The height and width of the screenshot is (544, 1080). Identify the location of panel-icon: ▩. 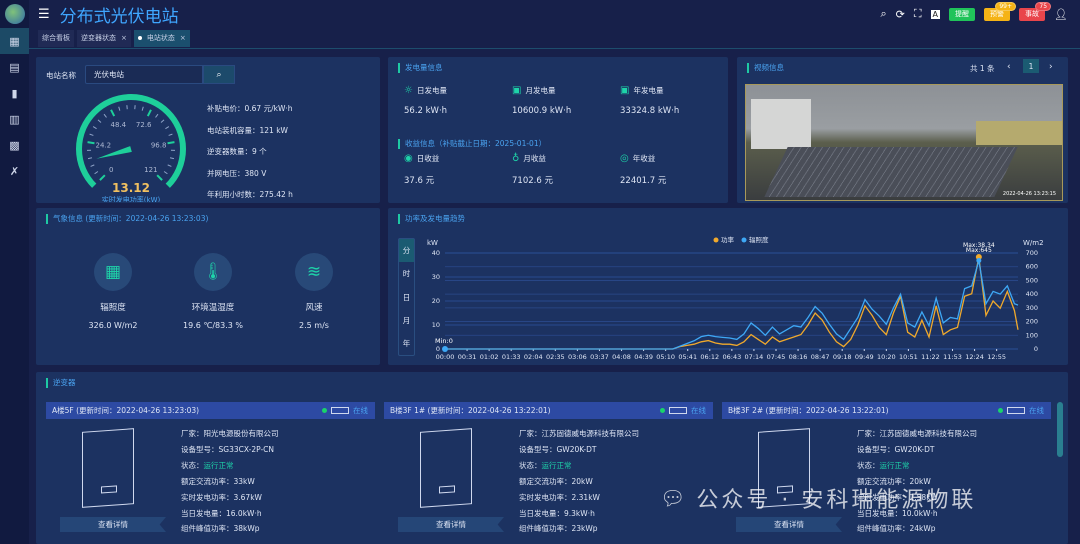
(14, 145).